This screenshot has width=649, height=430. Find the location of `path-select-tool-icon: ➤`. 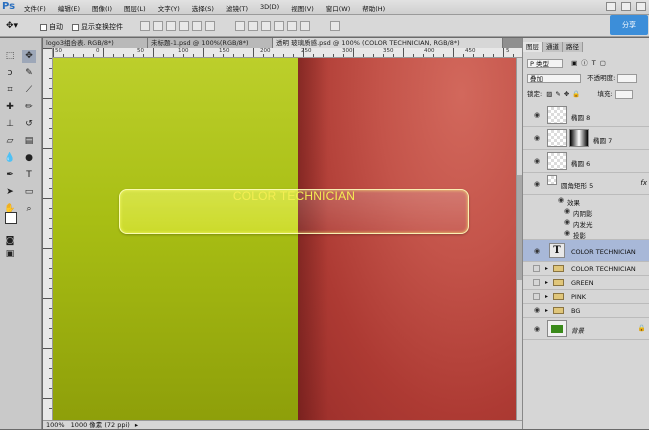

path-select-tool-icon: ➤ is located at coordinates (10, 192).